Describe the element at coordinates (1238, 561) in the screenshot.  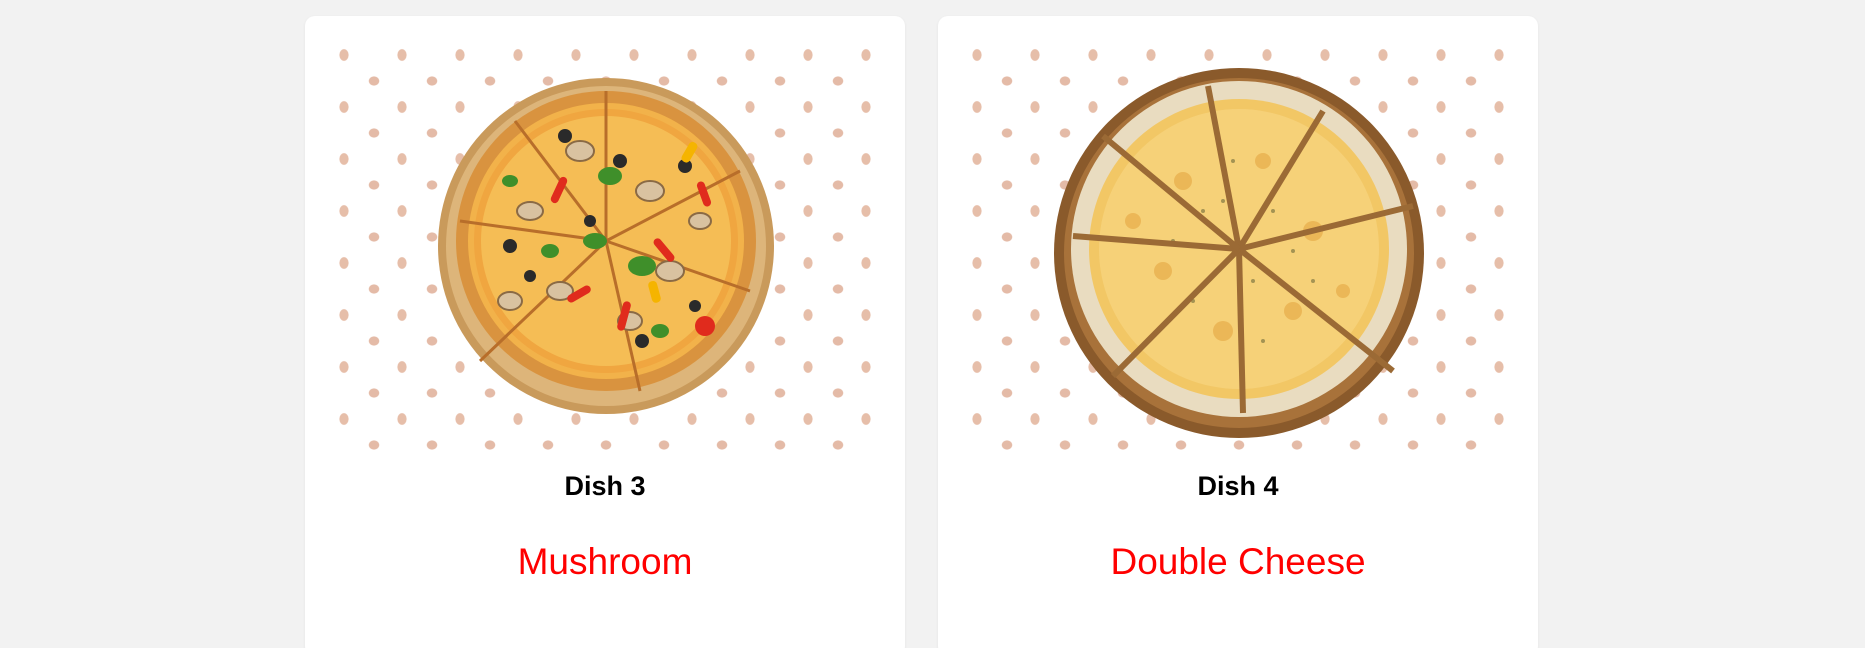
I see `dish-type-label: Double Cheese` at that location.